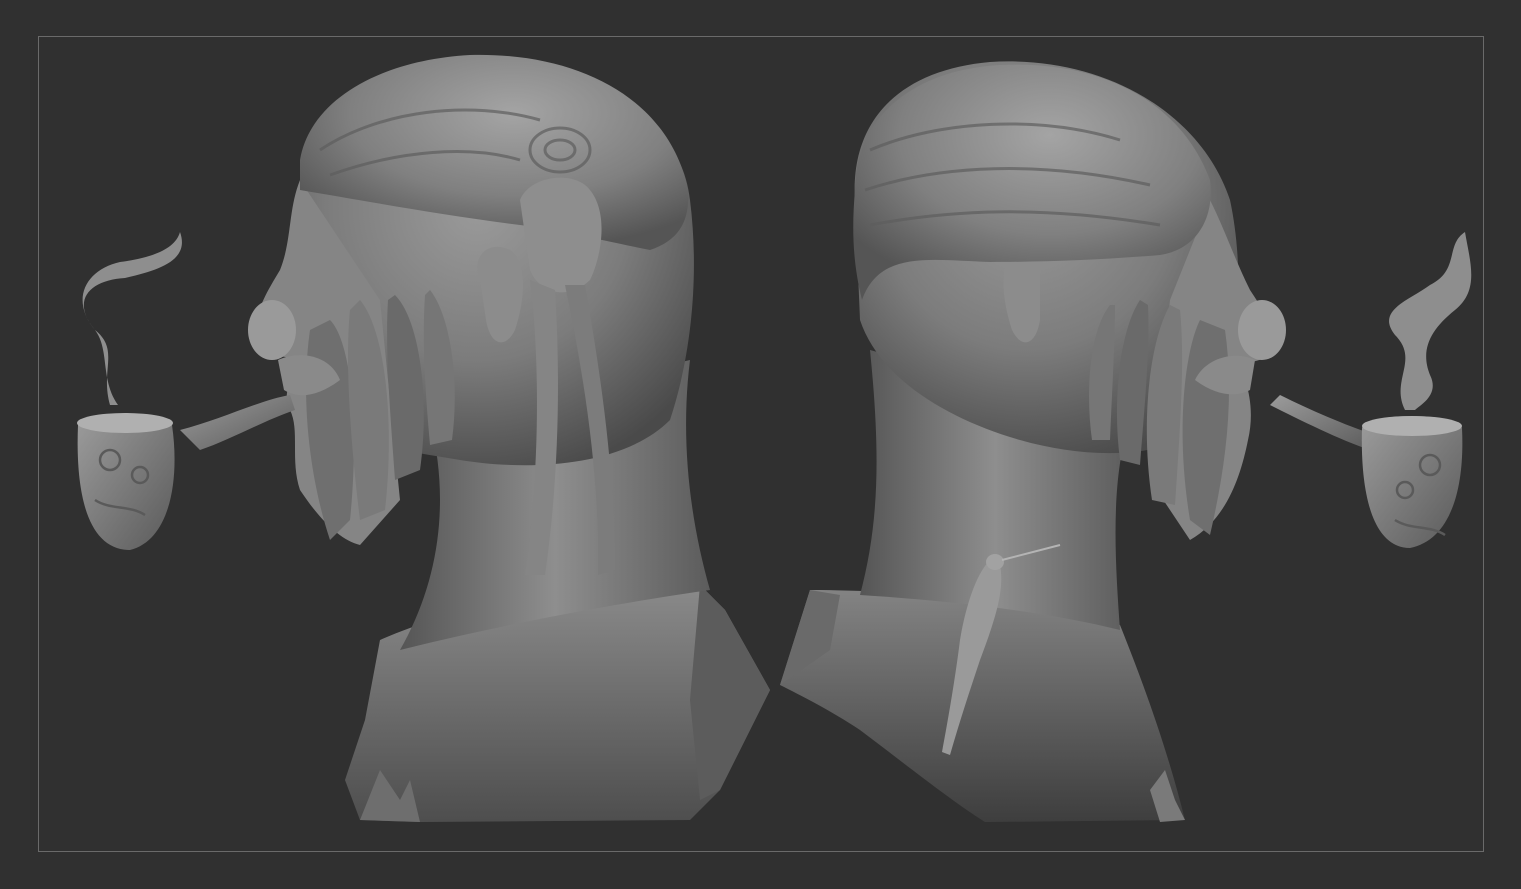  Describe the element at coordinates (1430, 321) in the screenshot. I see `smoke-right` at that location.